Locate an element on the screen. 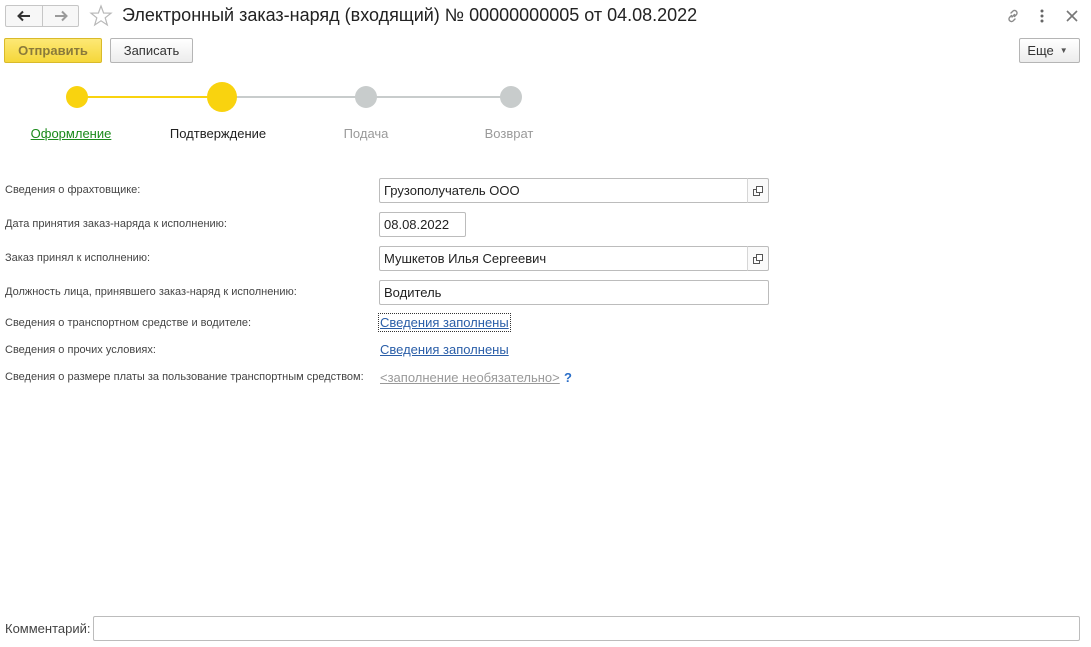  more-actions-button is located at coordinates (1042, 16).